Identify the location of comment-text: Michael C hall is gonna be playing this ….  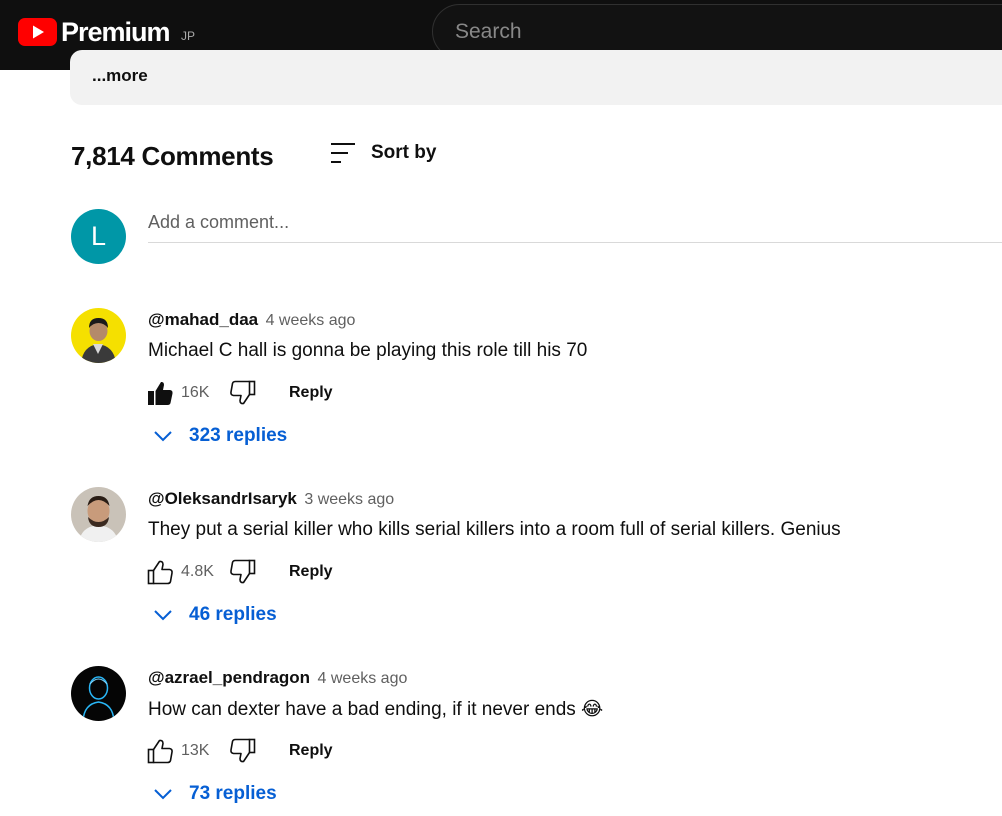
(368, 350).